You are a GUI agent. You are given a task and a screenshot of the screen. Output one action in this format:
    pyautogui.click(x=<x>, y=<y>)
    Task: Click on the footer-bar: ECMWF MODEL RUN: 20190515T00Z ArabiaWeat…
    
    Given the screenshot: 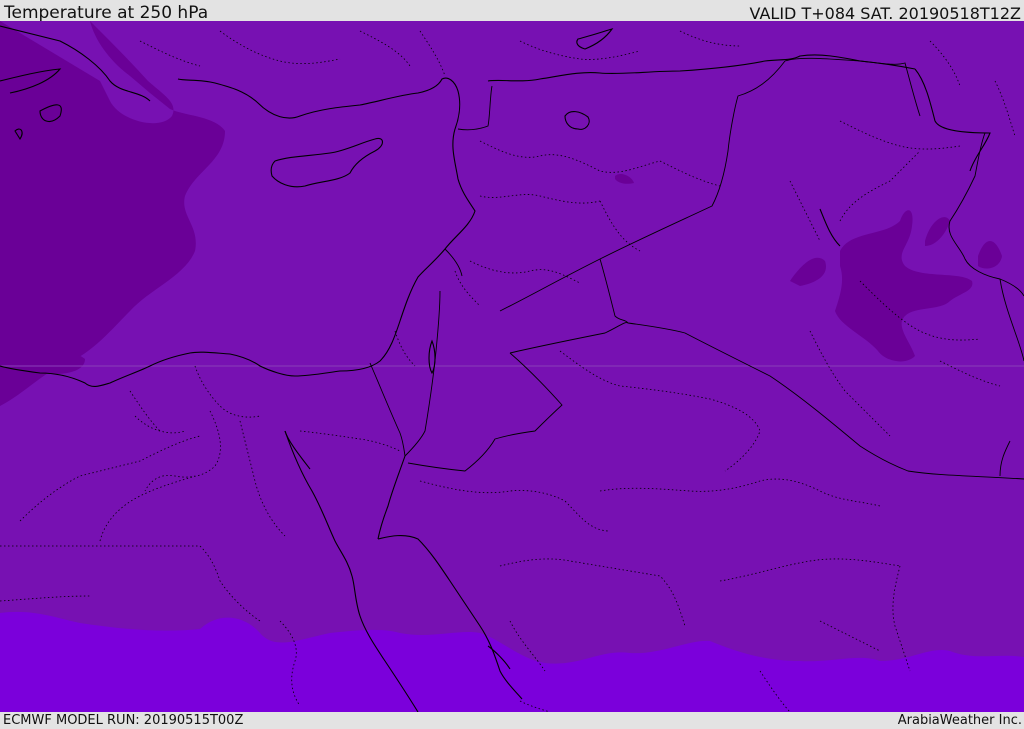 What is the action you would take?
    pyautogui.click(x=512, y=720)
    